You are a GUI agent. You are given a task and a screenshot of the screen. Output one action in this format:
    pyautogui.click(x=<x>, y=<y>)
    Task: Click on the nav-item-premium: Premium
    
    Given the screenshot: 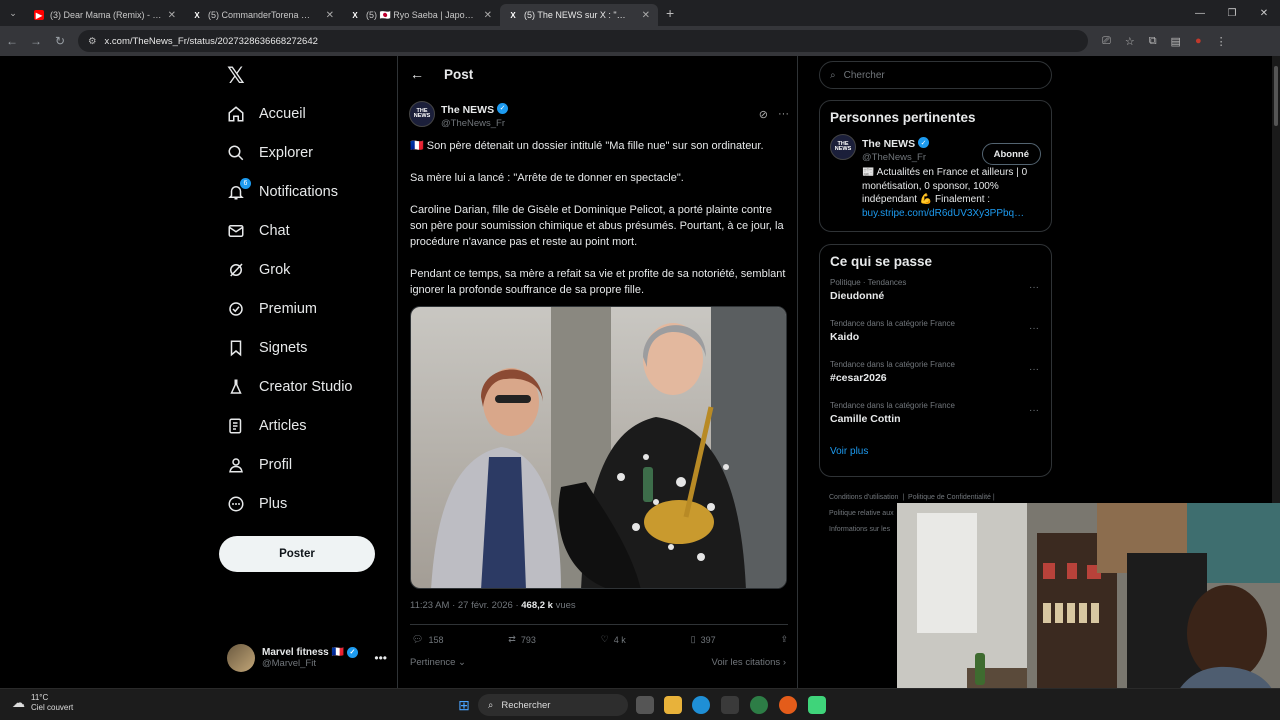 What is the action you would take?
    pyautogui.click(x=272, y=309)
    